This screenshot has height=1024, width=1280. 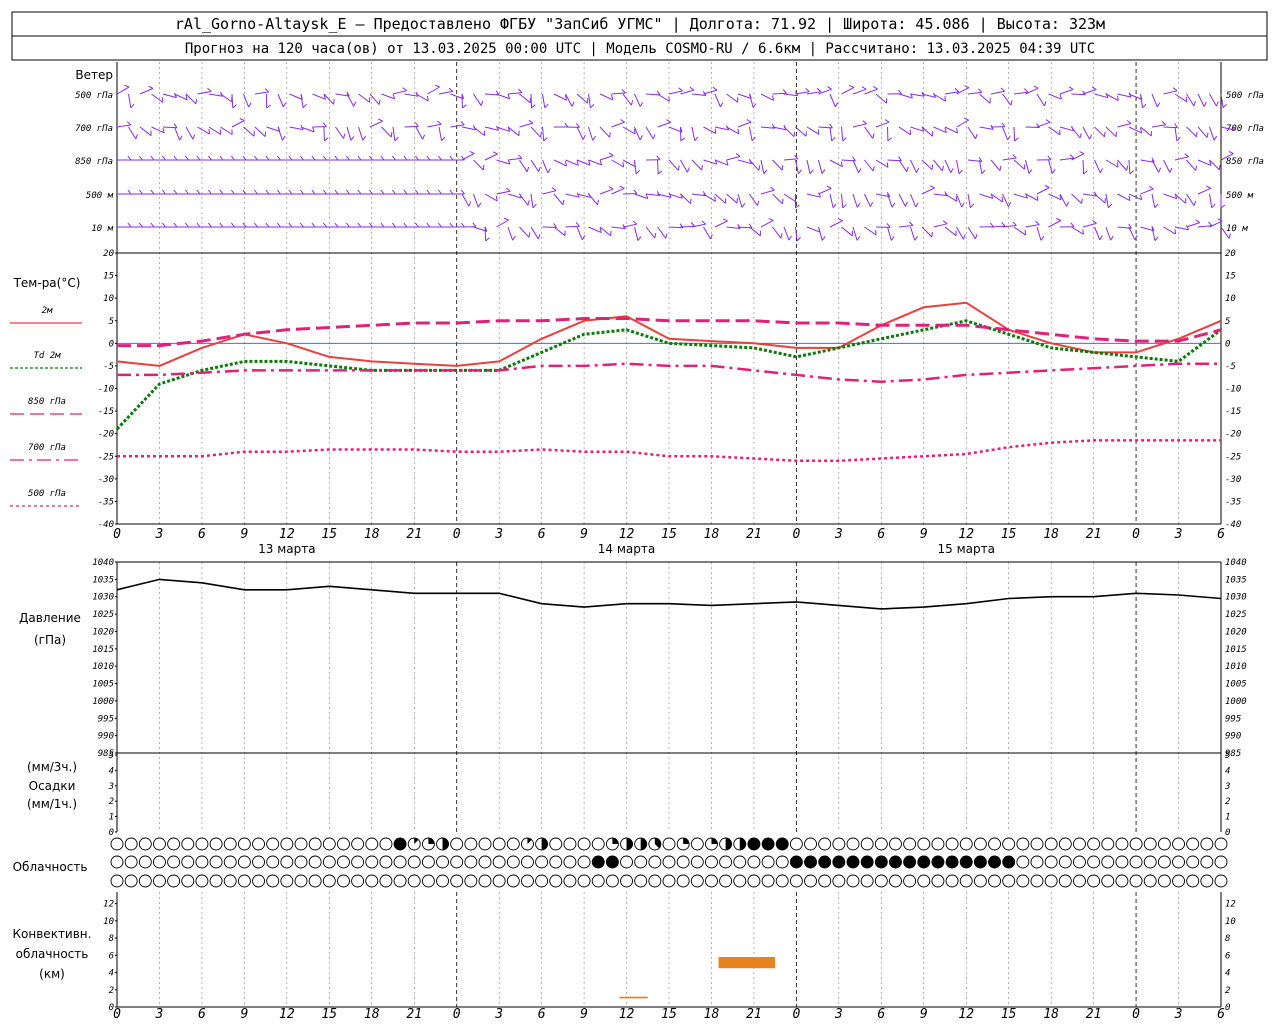 What do you see at coordinates (1227, 756) in the screenshot?
I see `precip-ytick-right: 5` at bounding box center [1227, 756].